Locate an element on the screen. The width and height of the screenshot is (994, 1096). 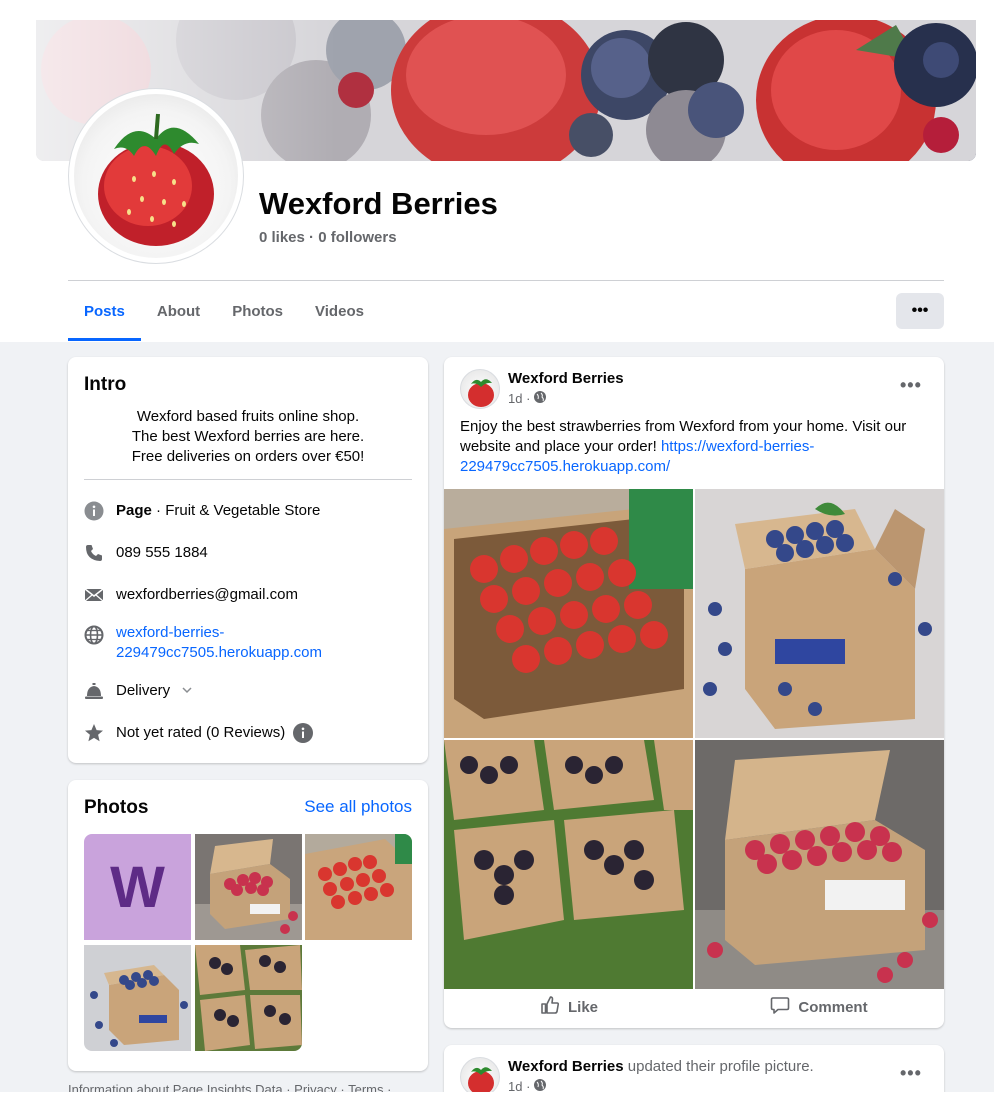
photos-title: Photos is located at coordinates (116, 807).